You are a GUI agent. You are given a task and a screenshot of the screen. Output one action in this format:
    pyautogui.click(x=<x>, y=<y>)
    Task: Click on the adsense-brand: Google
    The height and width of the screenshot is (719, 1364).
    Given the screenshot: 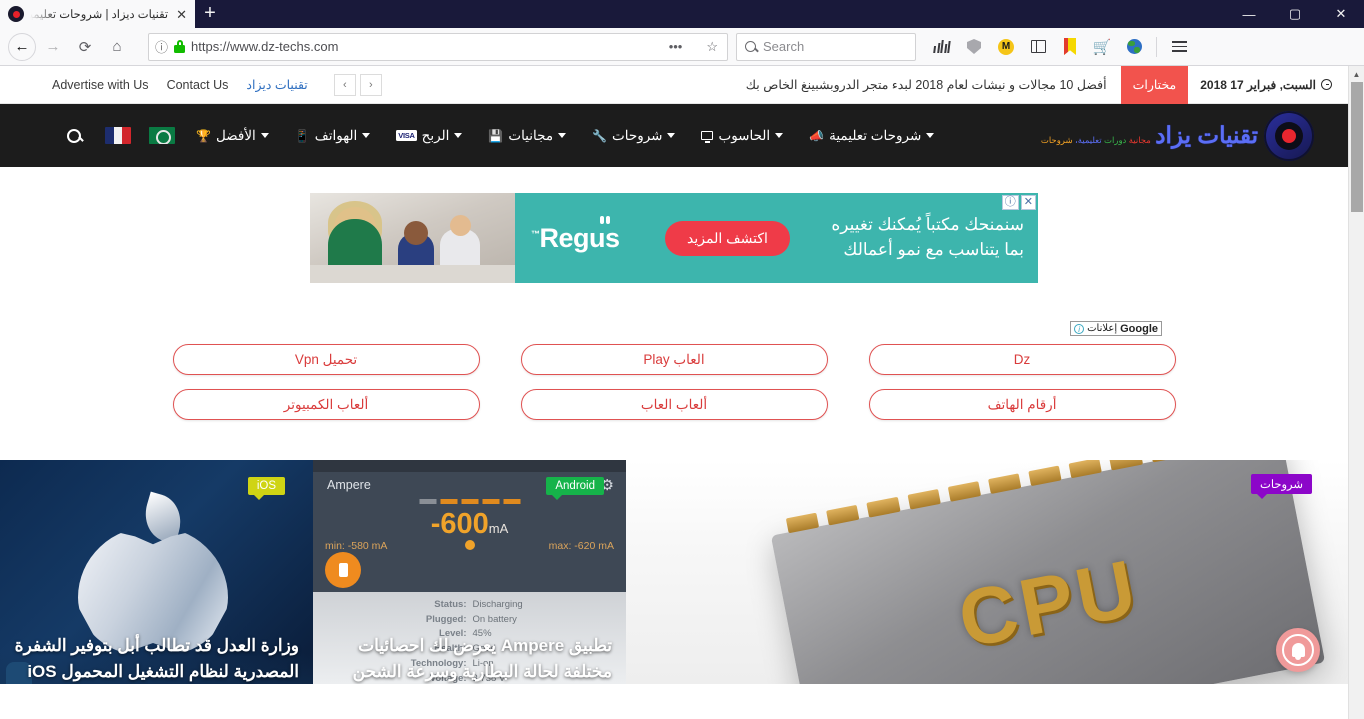 What is the action you would take?
    pyautogui.click(x=1139, y=328)
    